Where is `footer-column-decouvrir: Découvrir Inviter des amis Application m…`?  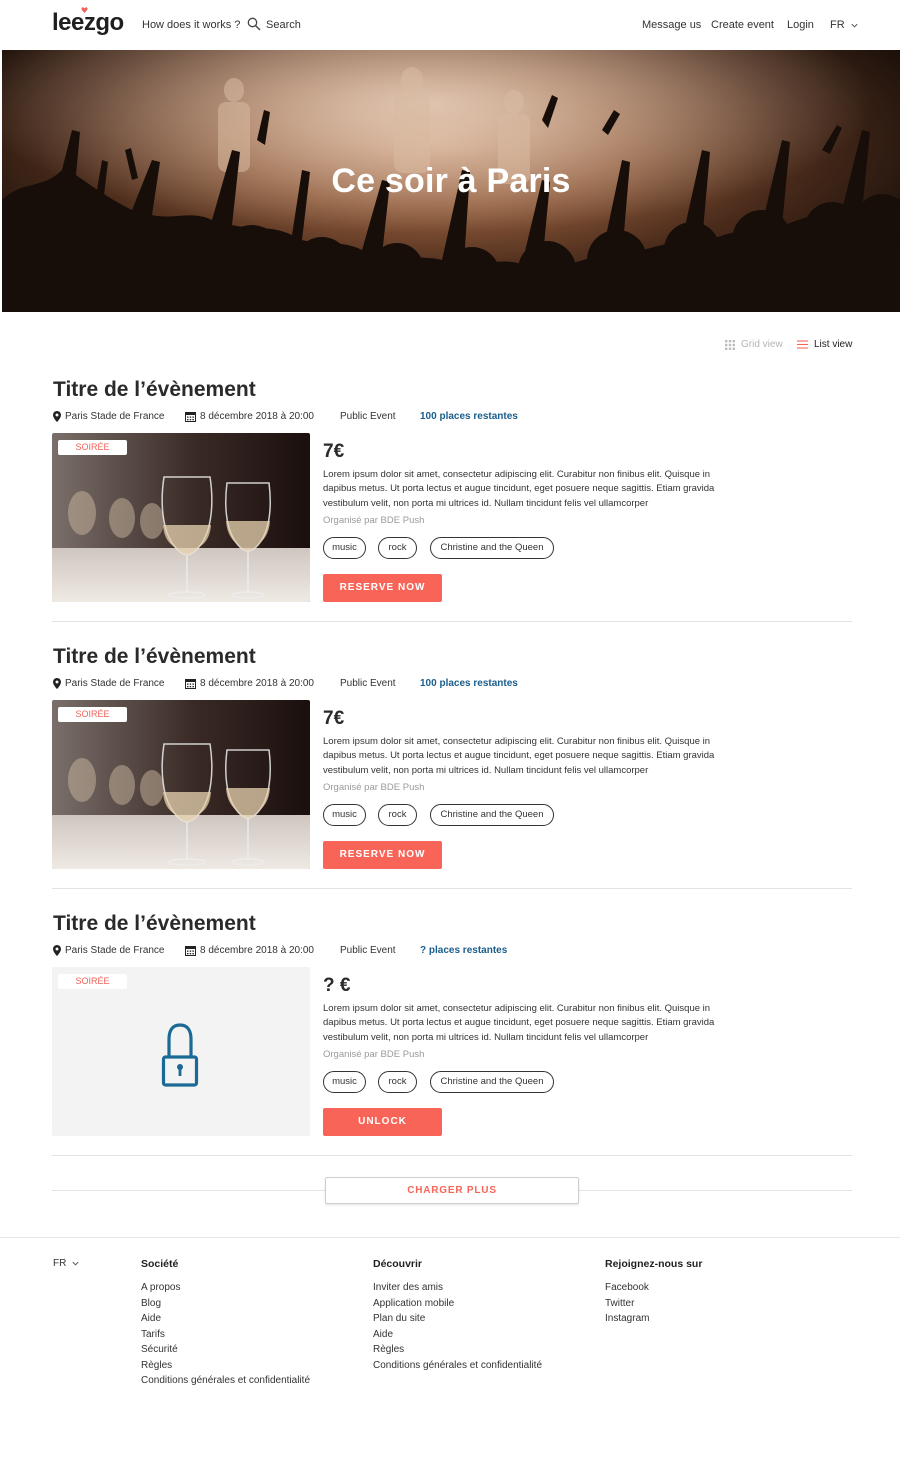
footer-column-decouvrir: Découvrir Inviter des amis Application m… is located at coordinates (457, 1315).